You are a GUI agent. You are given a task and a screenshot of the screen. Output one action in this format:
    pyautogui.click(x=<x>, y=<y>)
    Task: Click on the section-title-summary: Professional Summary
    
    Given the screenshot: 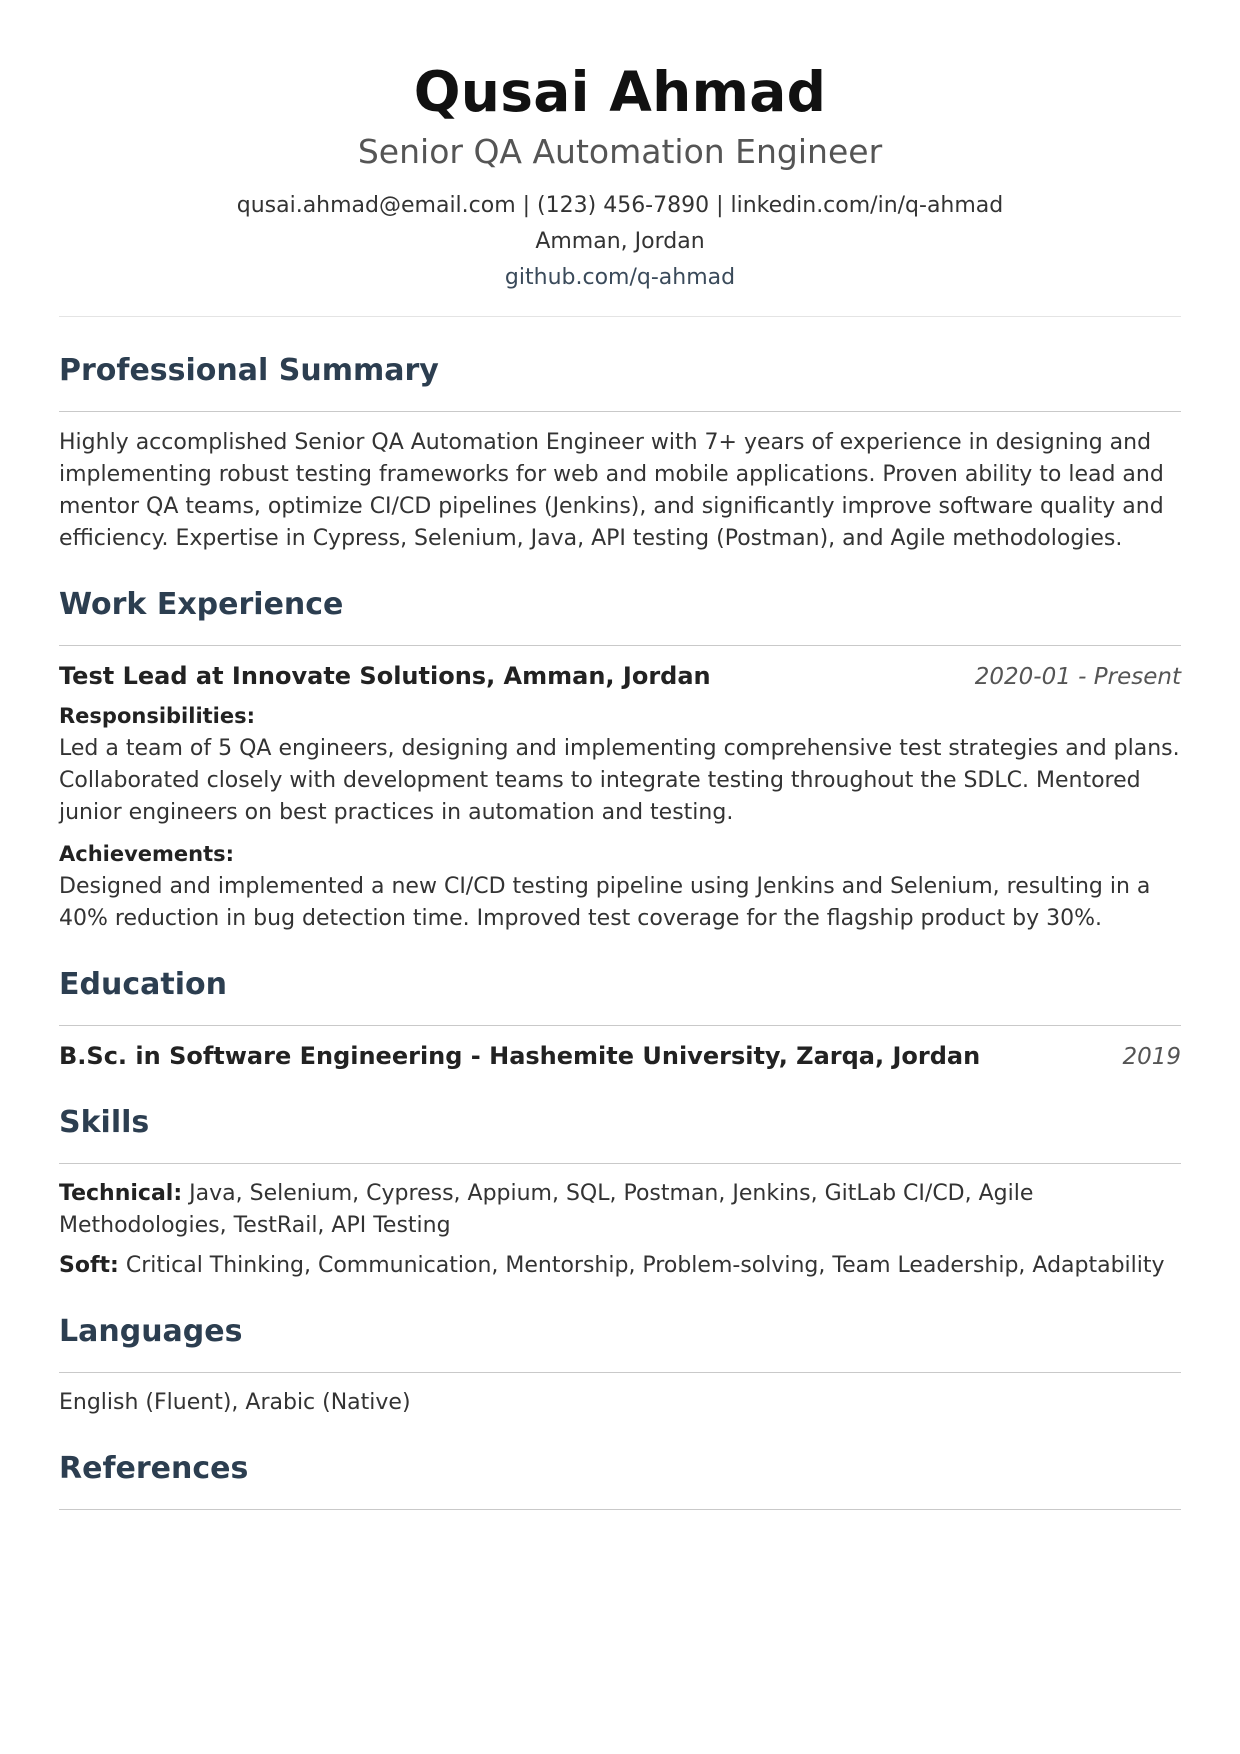 What is the action you would take?
    pyautogui.click(x=249, y=370)
    